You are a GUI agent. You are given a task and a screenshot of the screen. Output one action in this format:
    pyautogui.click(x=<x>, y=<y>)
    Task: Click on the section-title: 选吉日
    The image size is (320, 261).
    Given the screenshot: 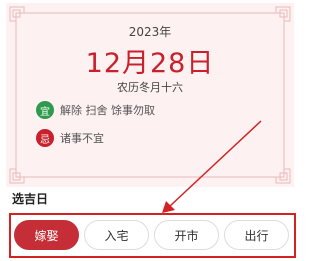 What is the action you would take?
    pyautogui.click(x=30, y=199)
    